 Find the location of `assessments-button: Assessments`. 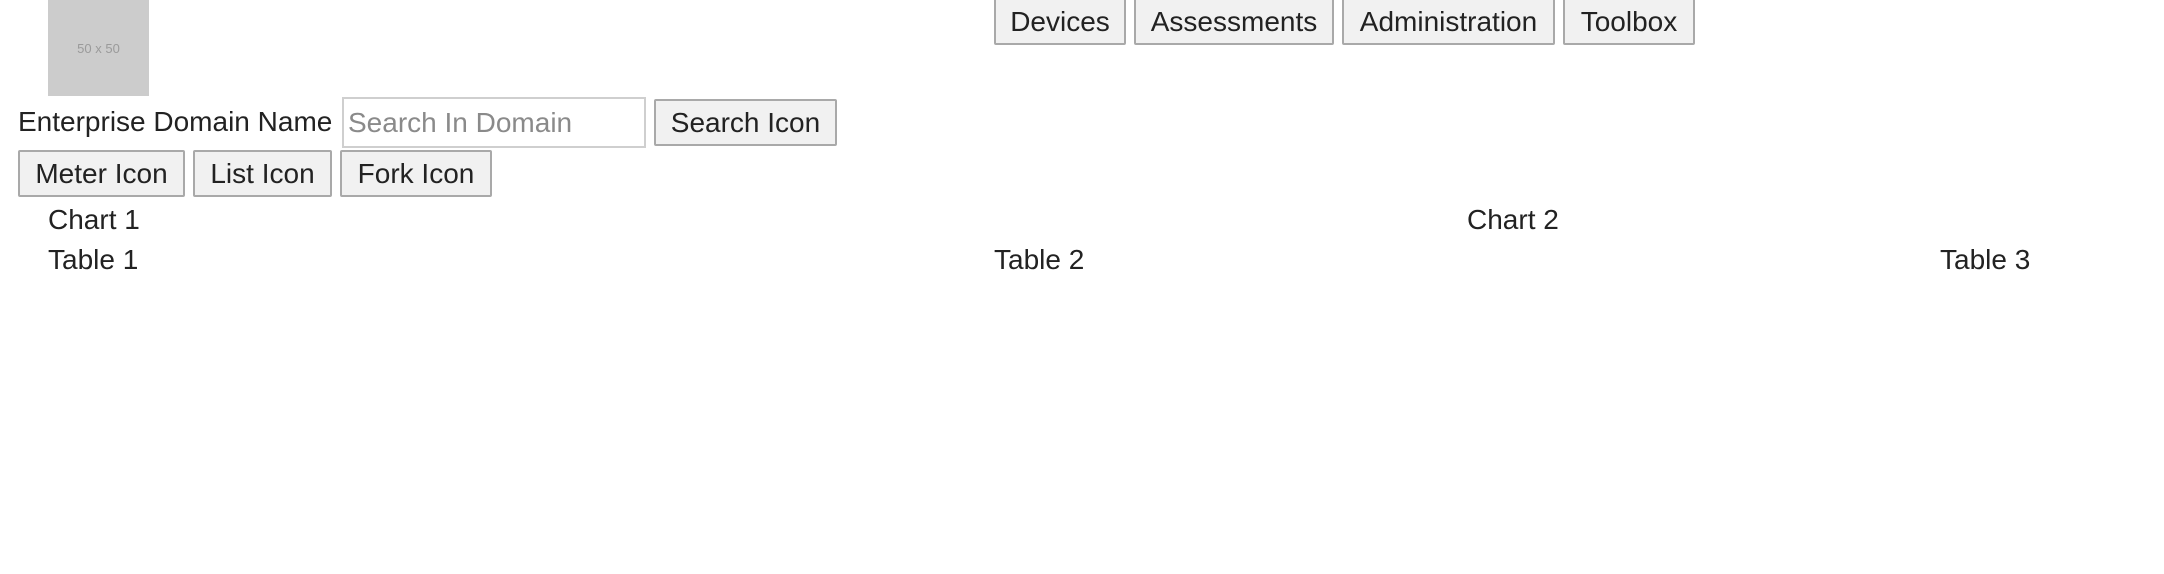

assessments-button: Assessments is located at coordinates (1234, 22).